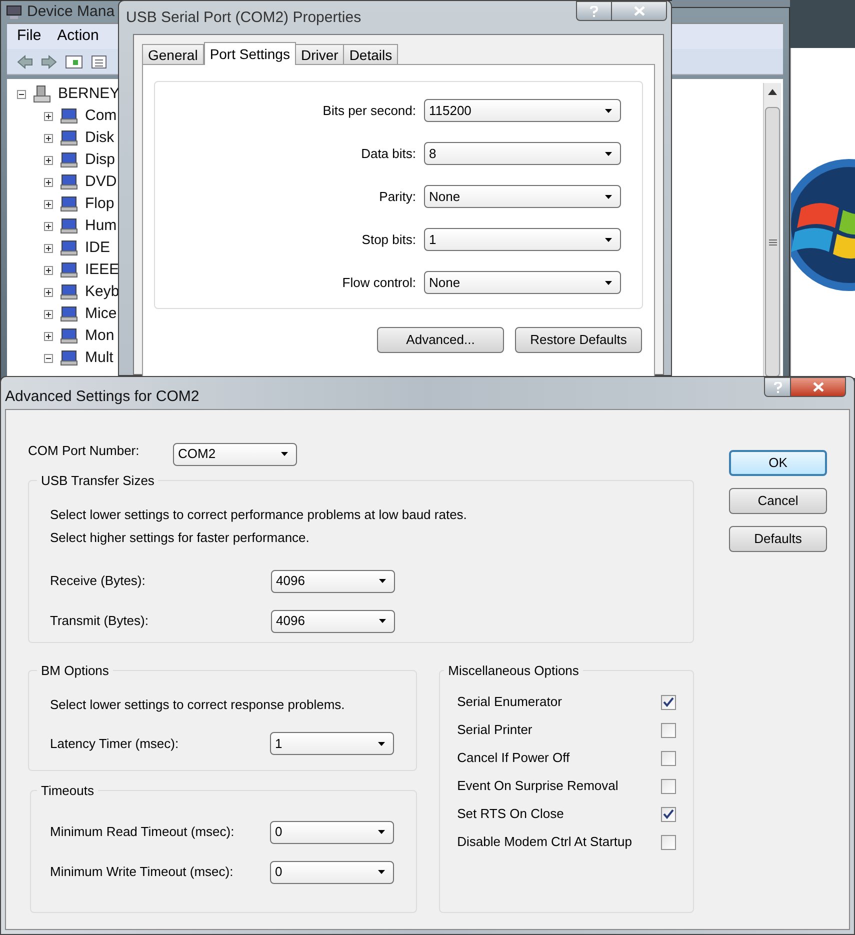 The height and width of the screenshot is (935, 855). Describe the element at coordinates (101, 116) in the screenshot. I see `tree-item: Com` at that location.